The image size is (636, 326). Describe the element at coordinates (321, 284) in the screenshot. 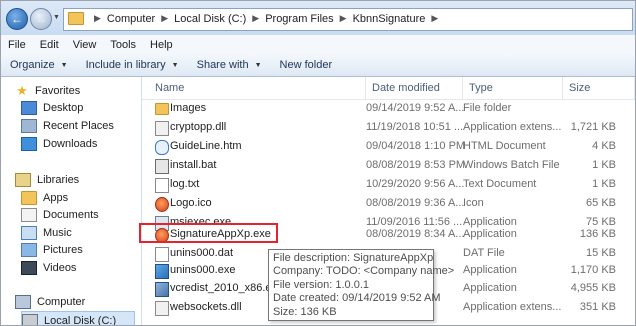

I see `tooltip-version: File version: 1.0.0.1` at that location.